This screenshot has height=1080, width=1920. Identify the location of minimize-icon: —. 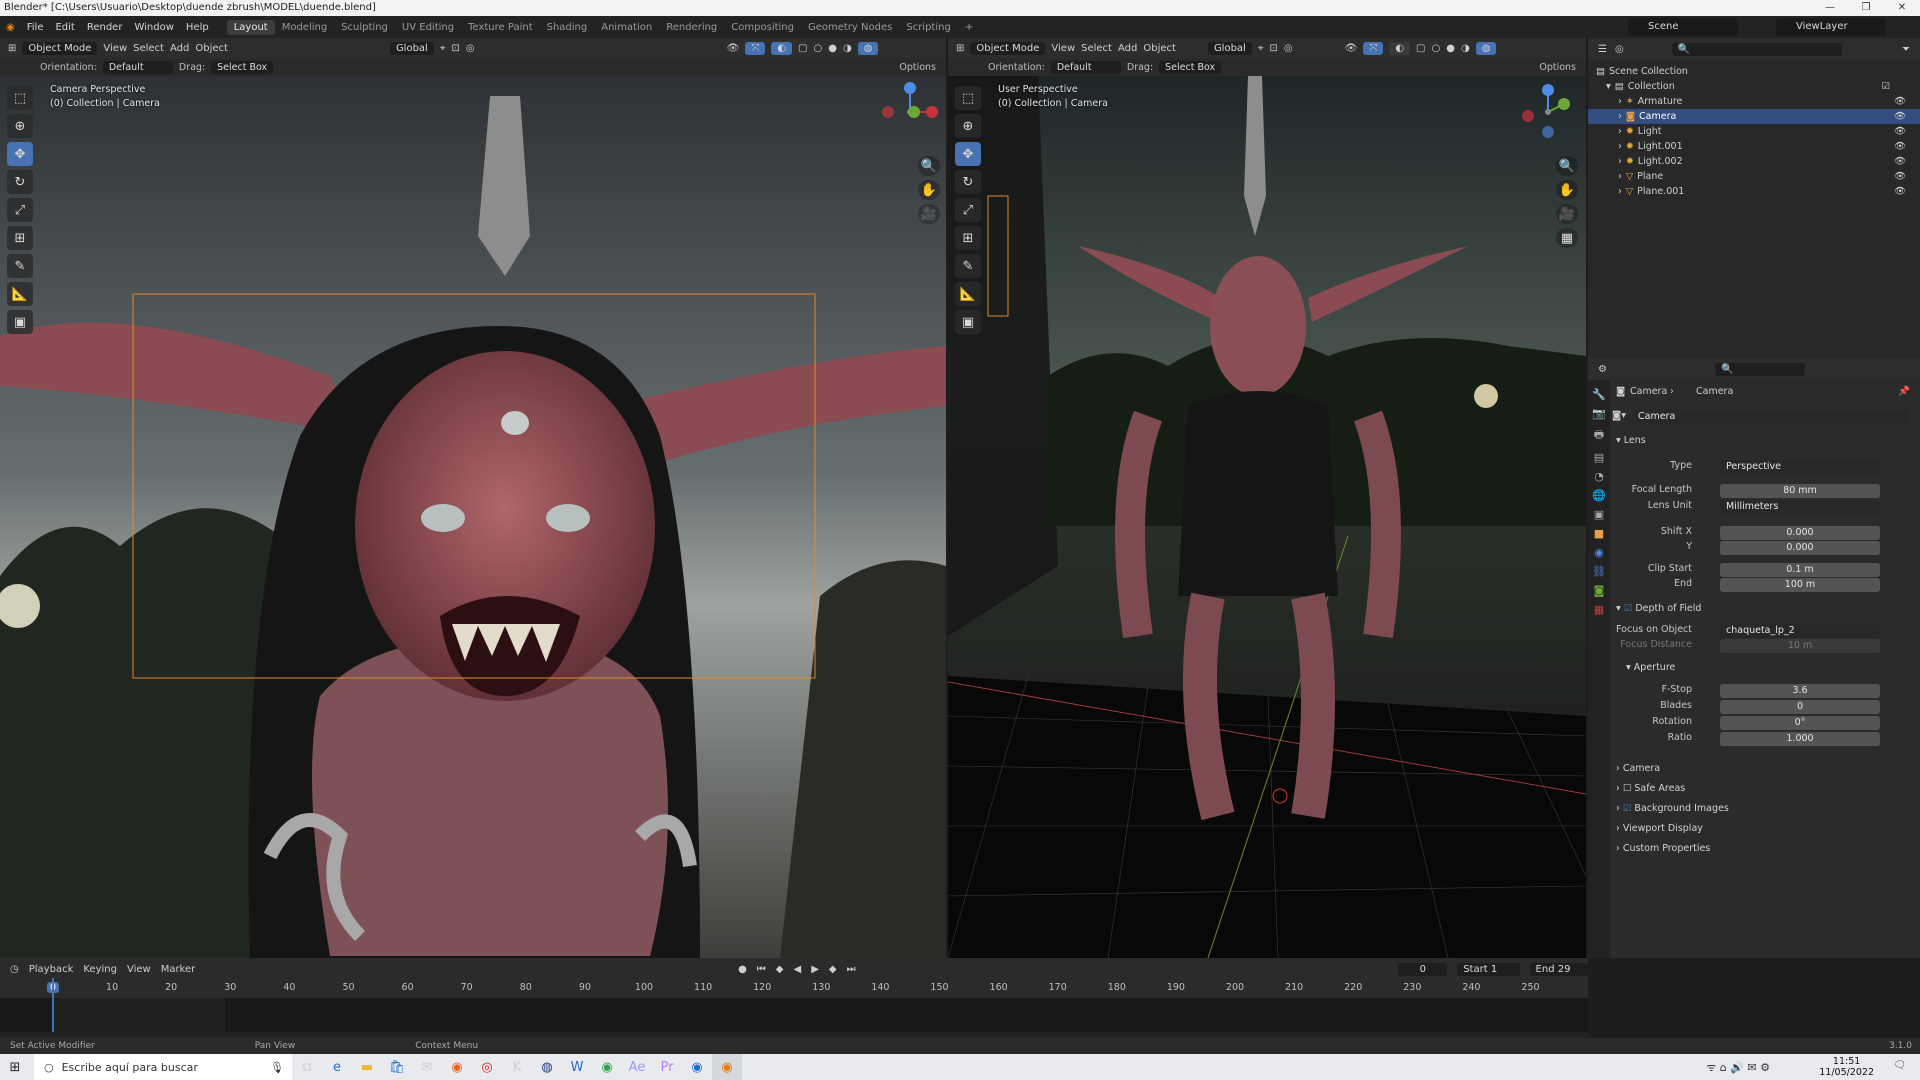
(1830, 8).